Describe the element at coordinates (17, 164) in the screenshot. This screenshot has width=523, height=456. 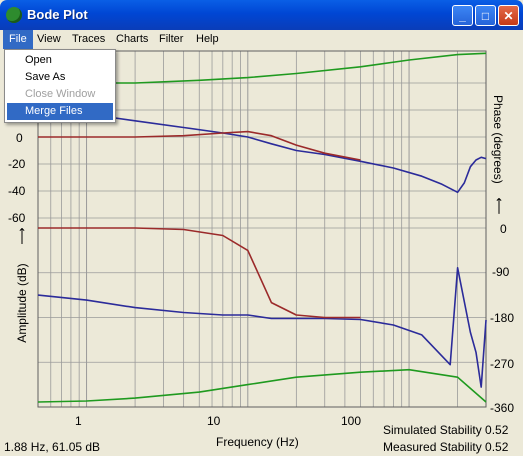
I see `amp-tick-20: -20` at that location.